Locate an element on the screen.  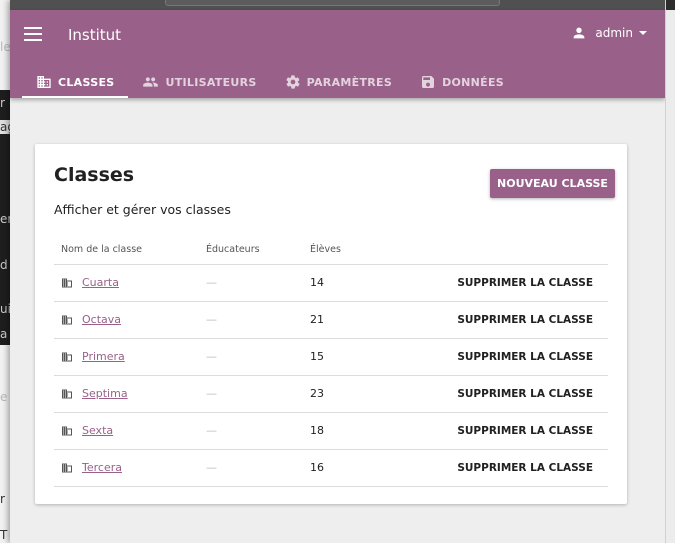
user-name: admin is located at coordinates (614, 33).